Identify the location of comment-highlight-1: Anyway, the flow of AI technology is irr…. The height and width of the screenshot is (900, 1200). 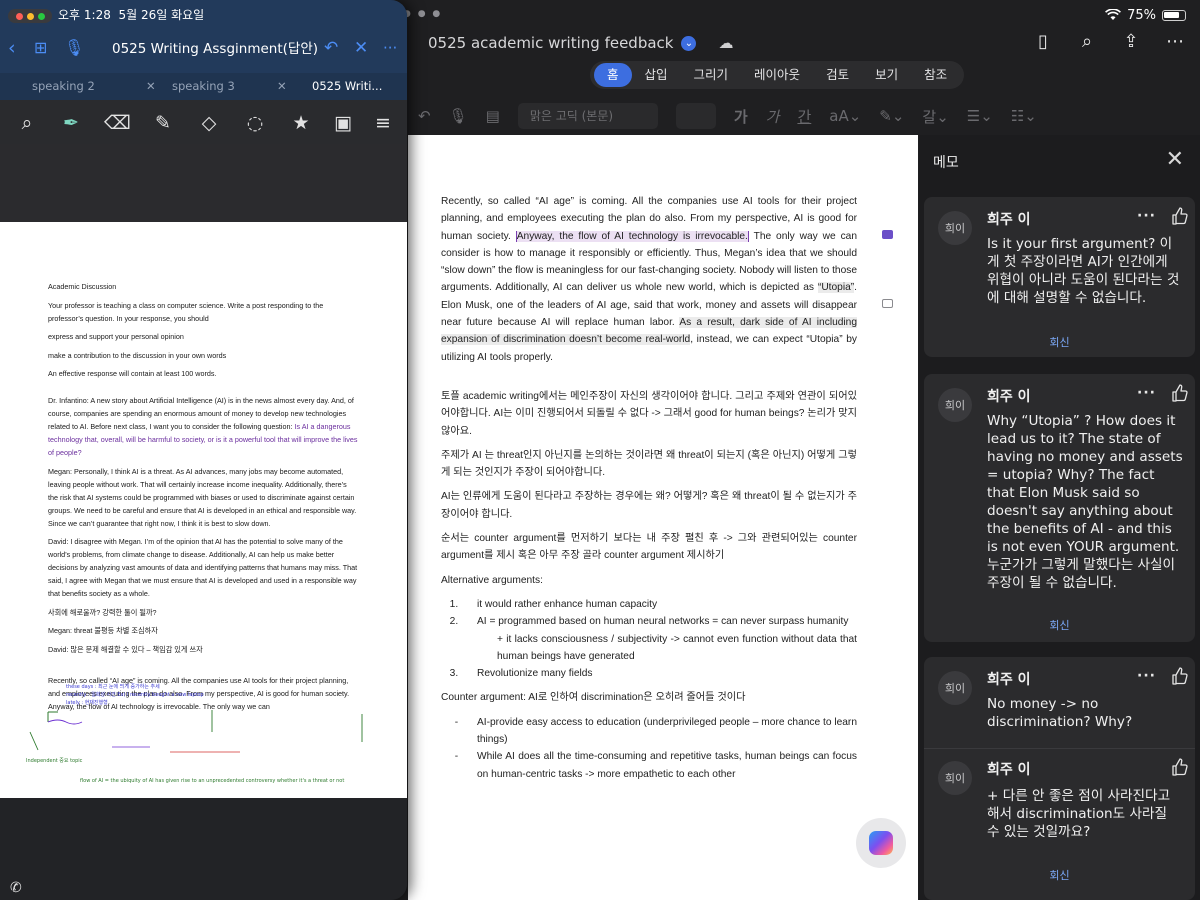
(632, 236).